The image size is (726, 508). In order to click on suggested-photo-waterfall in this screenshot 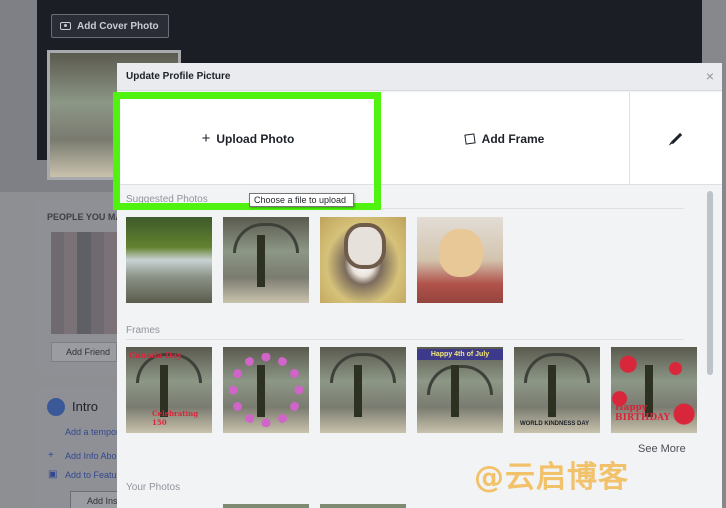, I will do `click(169, 260)`.